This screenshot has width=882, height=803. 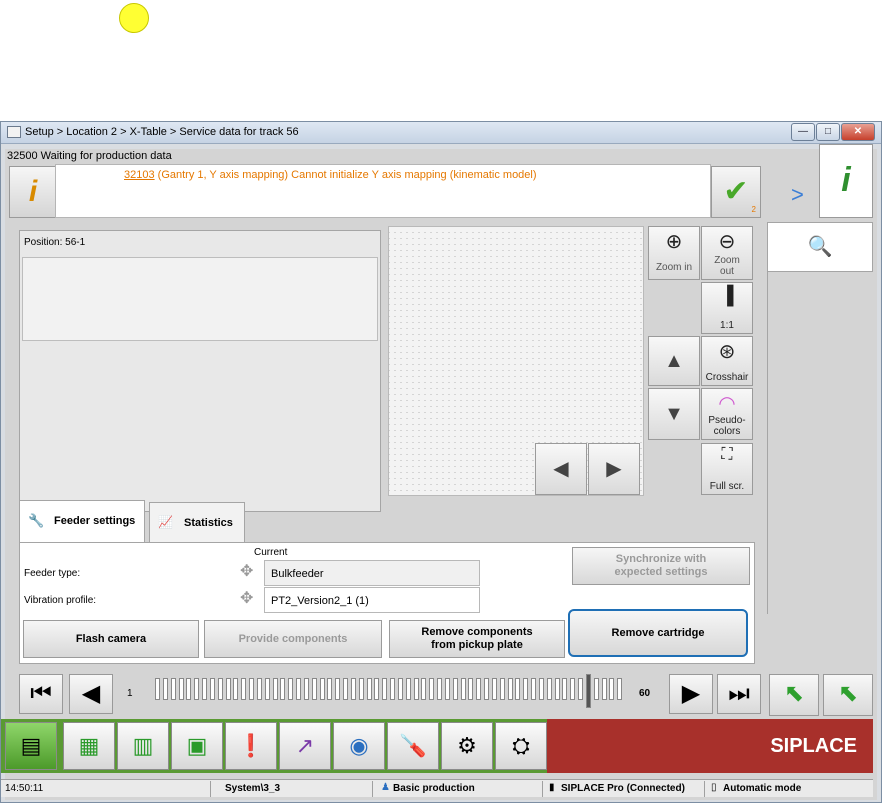 What do you see at coordinates (727, 469) in the screenshot?
I see `full-screen-button: ⛶ Full scr.` at bounding box center [727, 469].